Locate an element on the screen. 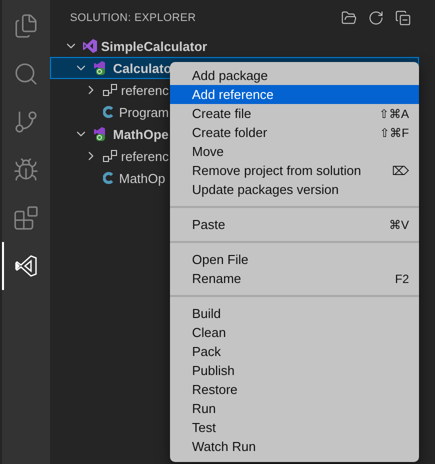 The width and height of the screenshot is (435, 464). menu-item-label: Restore is located at coordinates (215, 389).